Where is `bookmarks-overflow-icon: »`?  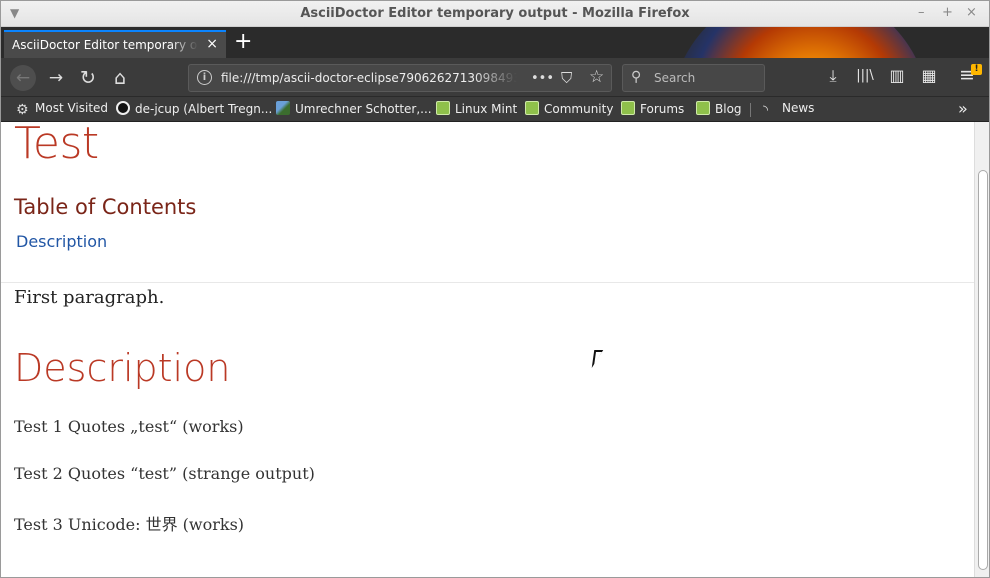
bookmarks-overflow-icon: » is located at coordinates (963, 108).